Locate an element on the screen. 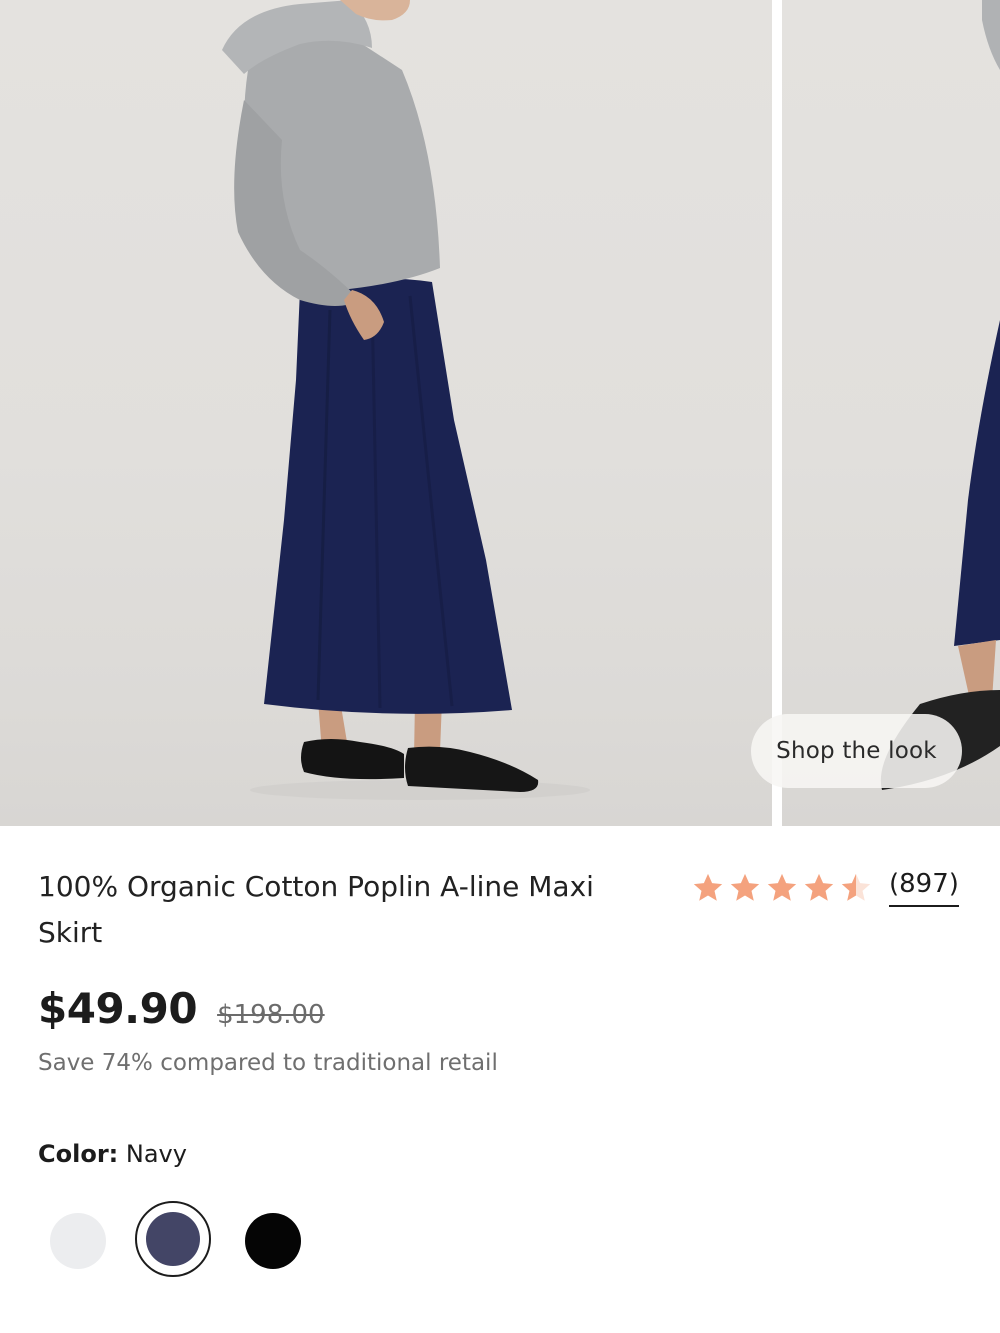 The height and width of the screenshot is (1333, 1000). color-swatch-white is located at coordinates (78, 1241).